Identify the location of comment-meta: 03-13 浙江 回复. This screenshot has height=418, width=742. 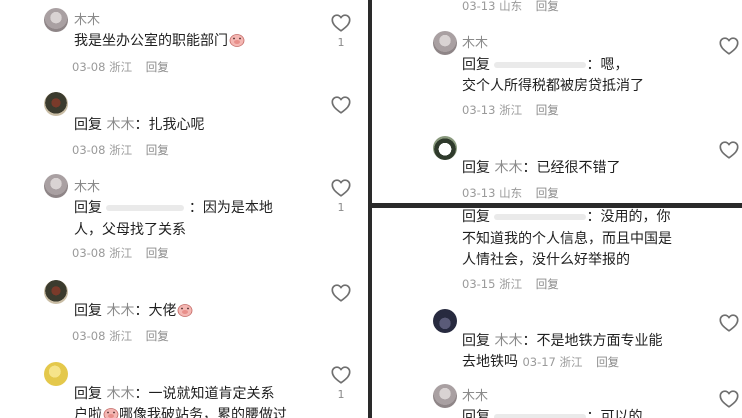
(510, 110).